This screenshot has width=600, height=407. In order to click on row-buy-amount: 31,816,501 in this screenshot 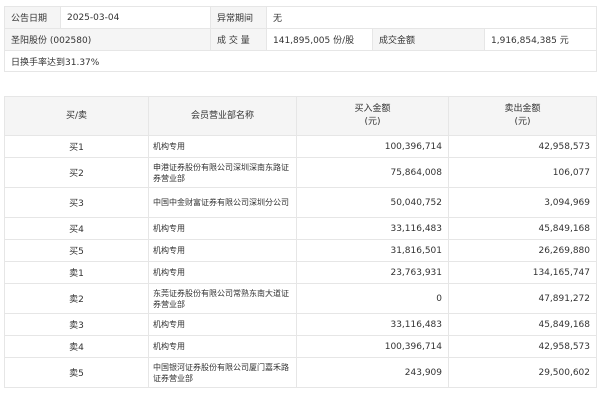, I will do `click(372, 250)`.